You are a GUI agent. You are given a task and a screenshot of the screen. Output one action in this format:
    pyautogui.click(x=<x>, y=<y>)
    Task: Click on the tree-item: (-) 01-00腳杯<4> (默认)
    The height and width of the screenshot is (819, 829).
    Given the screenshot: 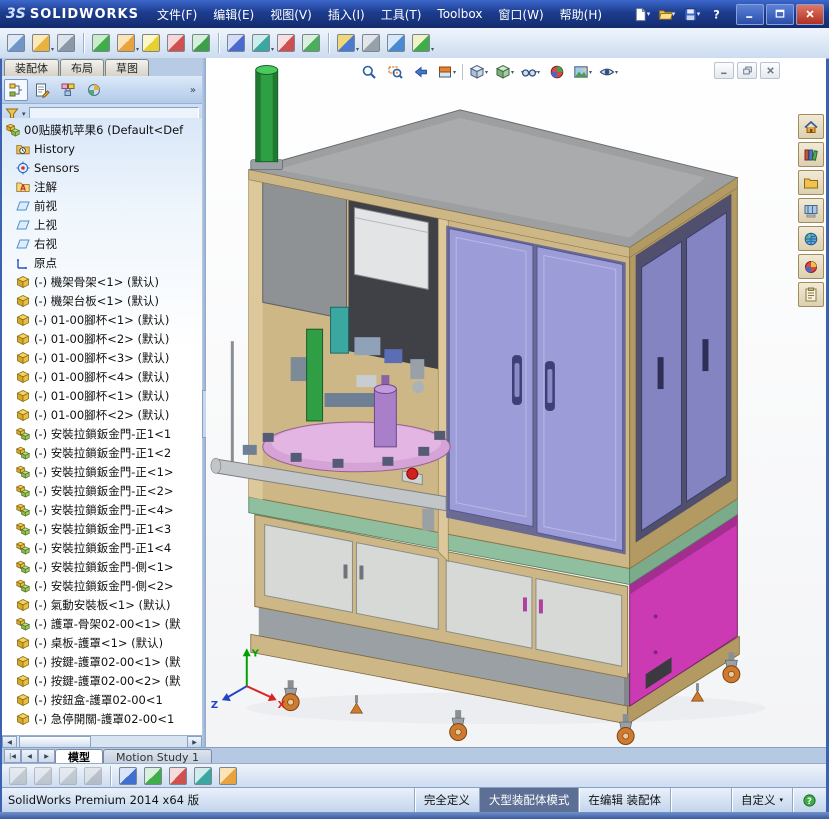 What is the action you would take?
    pyautogui.click(x=102, y=376)
    